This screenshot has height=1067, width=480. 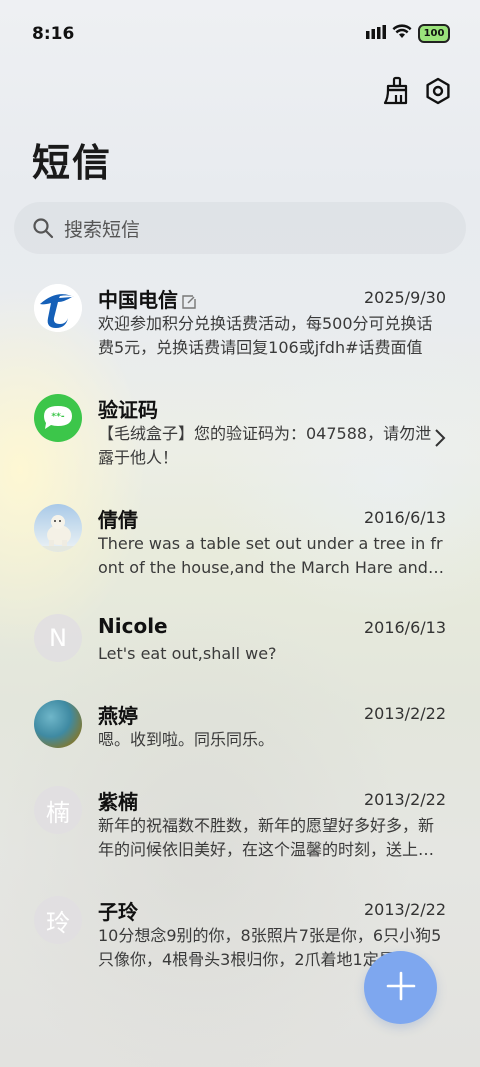 I want to click on chevron-right-icon, so click(x=440, y=440).